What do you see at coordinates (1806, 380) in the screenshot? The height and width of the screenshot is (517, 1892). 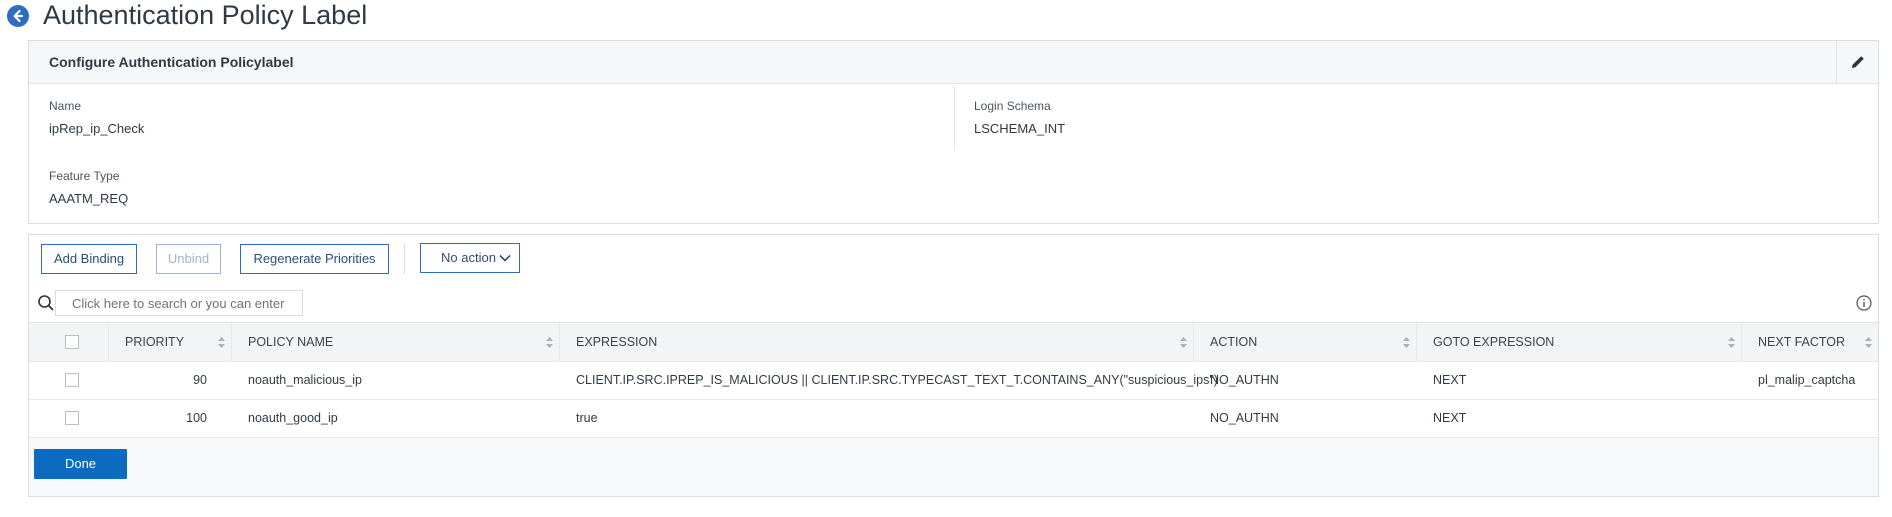 I see `next-factor-cell: pl_malip_captcha` at bounding box center [1806, 380].